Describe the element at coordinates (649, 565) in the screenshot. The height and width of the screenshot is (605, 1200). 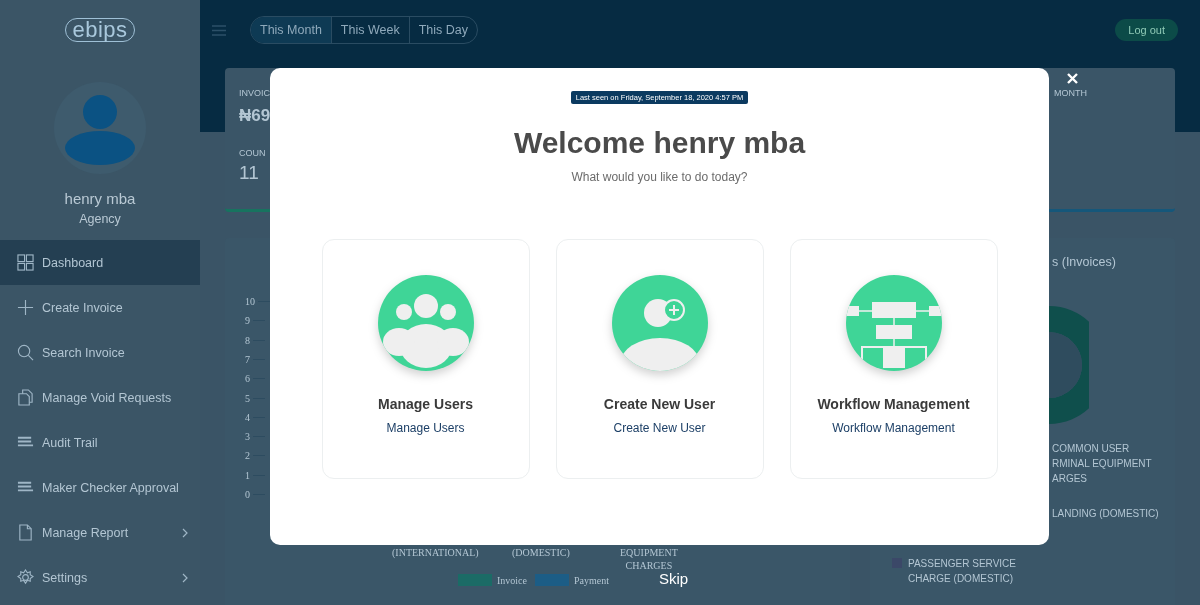
I see `axis-category-label: CHARGES` at that location.